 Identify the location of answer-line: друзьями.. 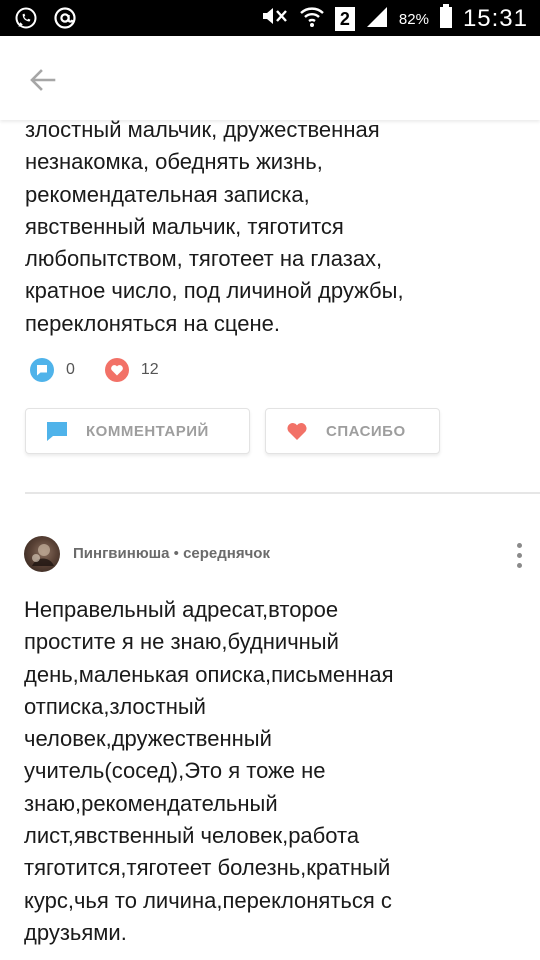
(75, 932).